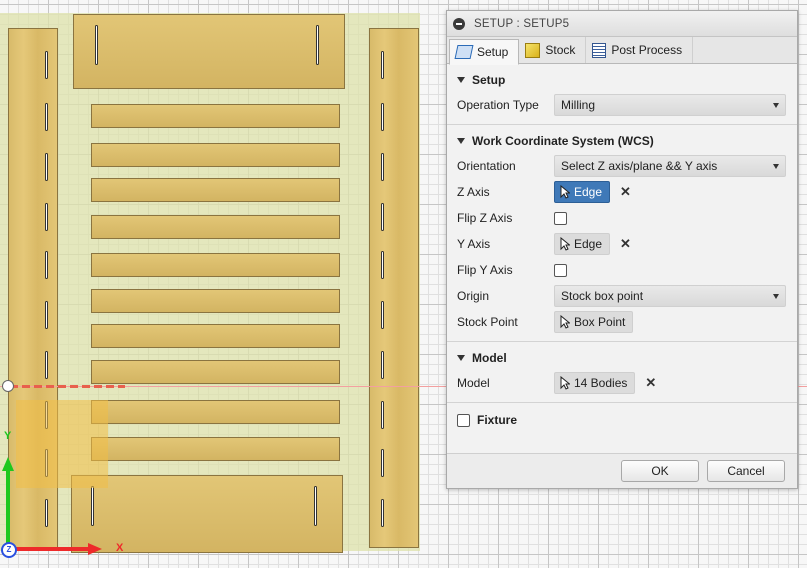 The height and width of the screenshot is (568, 807). I want to click on tab-bar: Setup Stock Post Process, so click(622, 51).